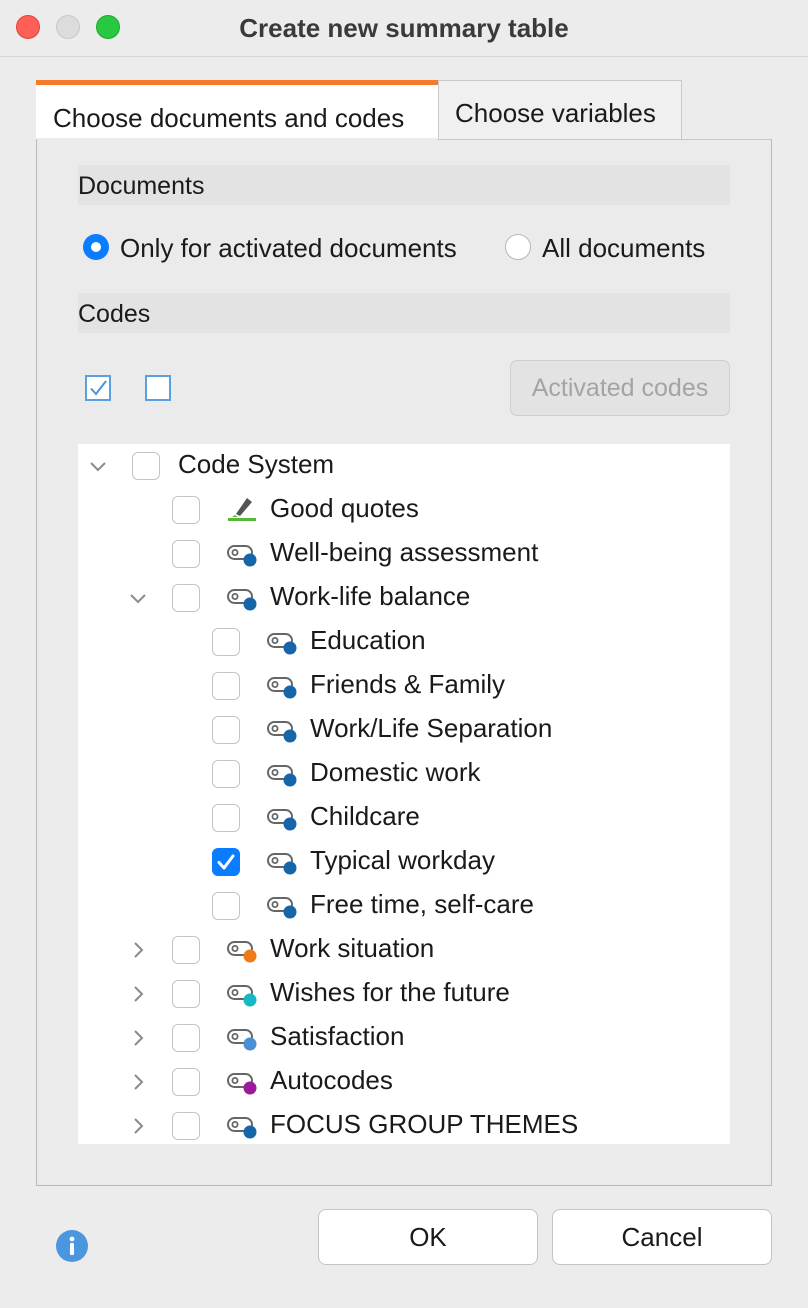  I want to click on tab-documents-and-codes: Choose documents and codes, so click(237, 110).